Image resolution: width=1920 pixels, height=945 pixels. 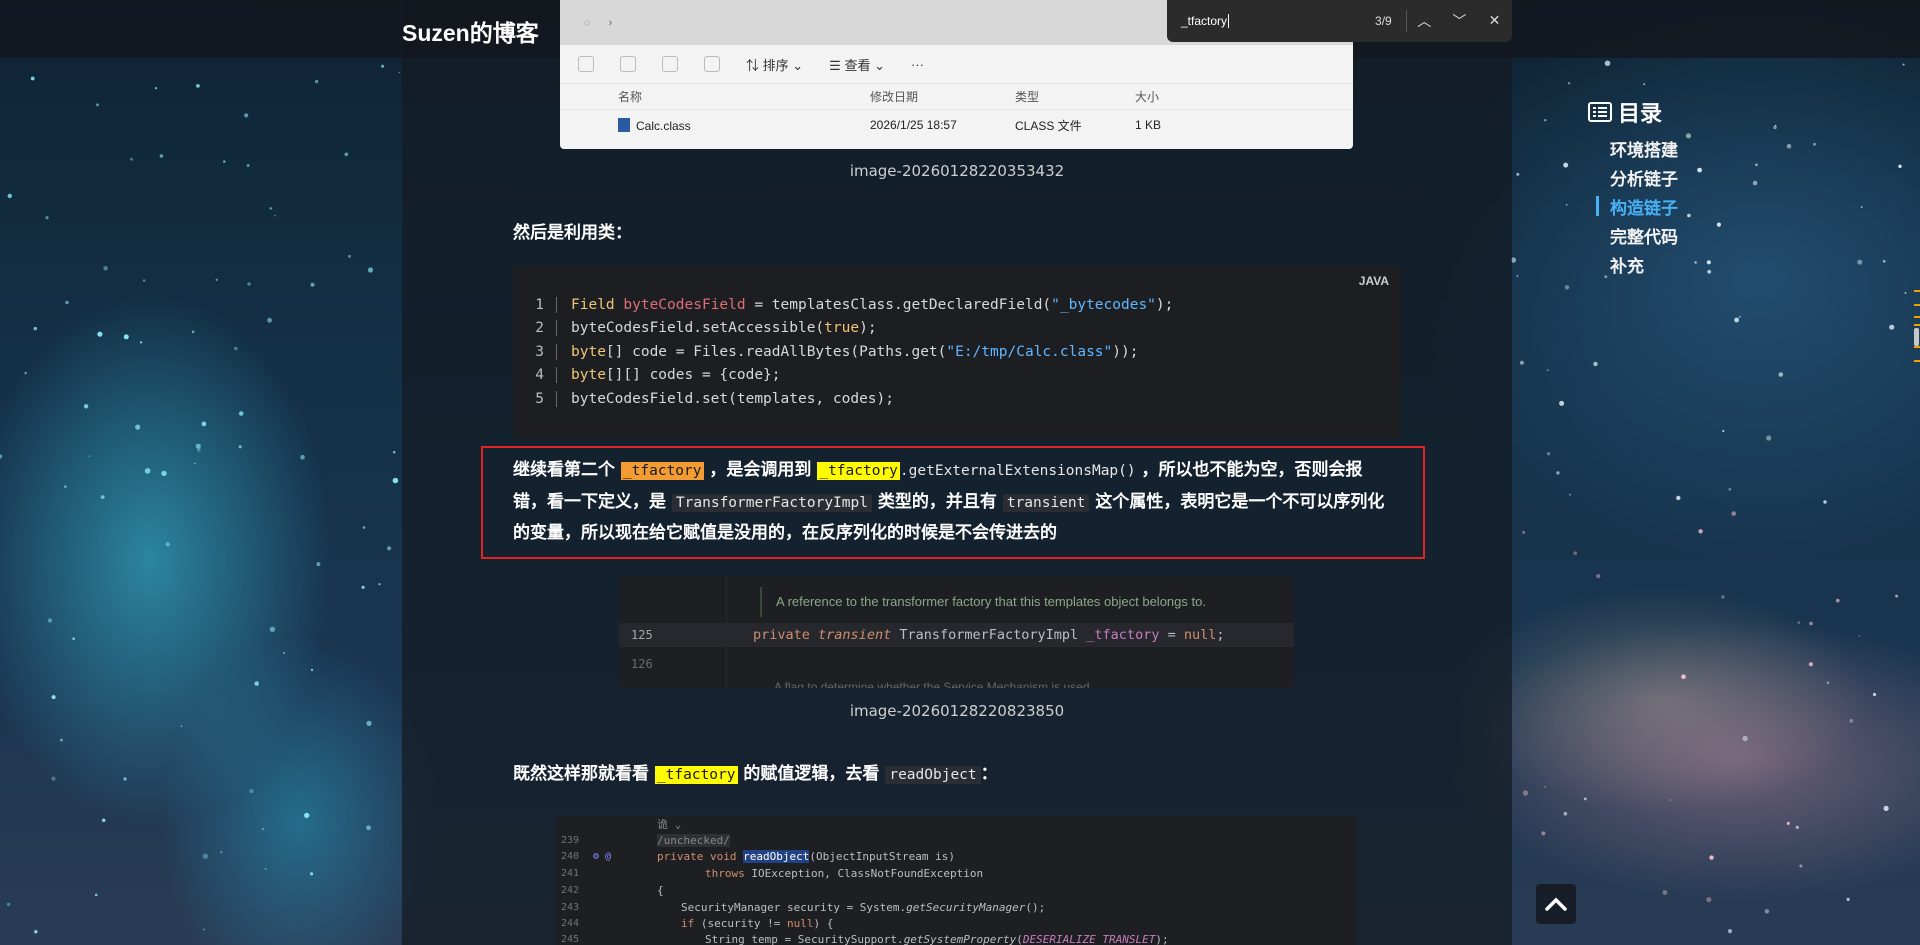 I want to click on toc-item-analyze-chain: 分析链子, so click(x=1644, y=177).